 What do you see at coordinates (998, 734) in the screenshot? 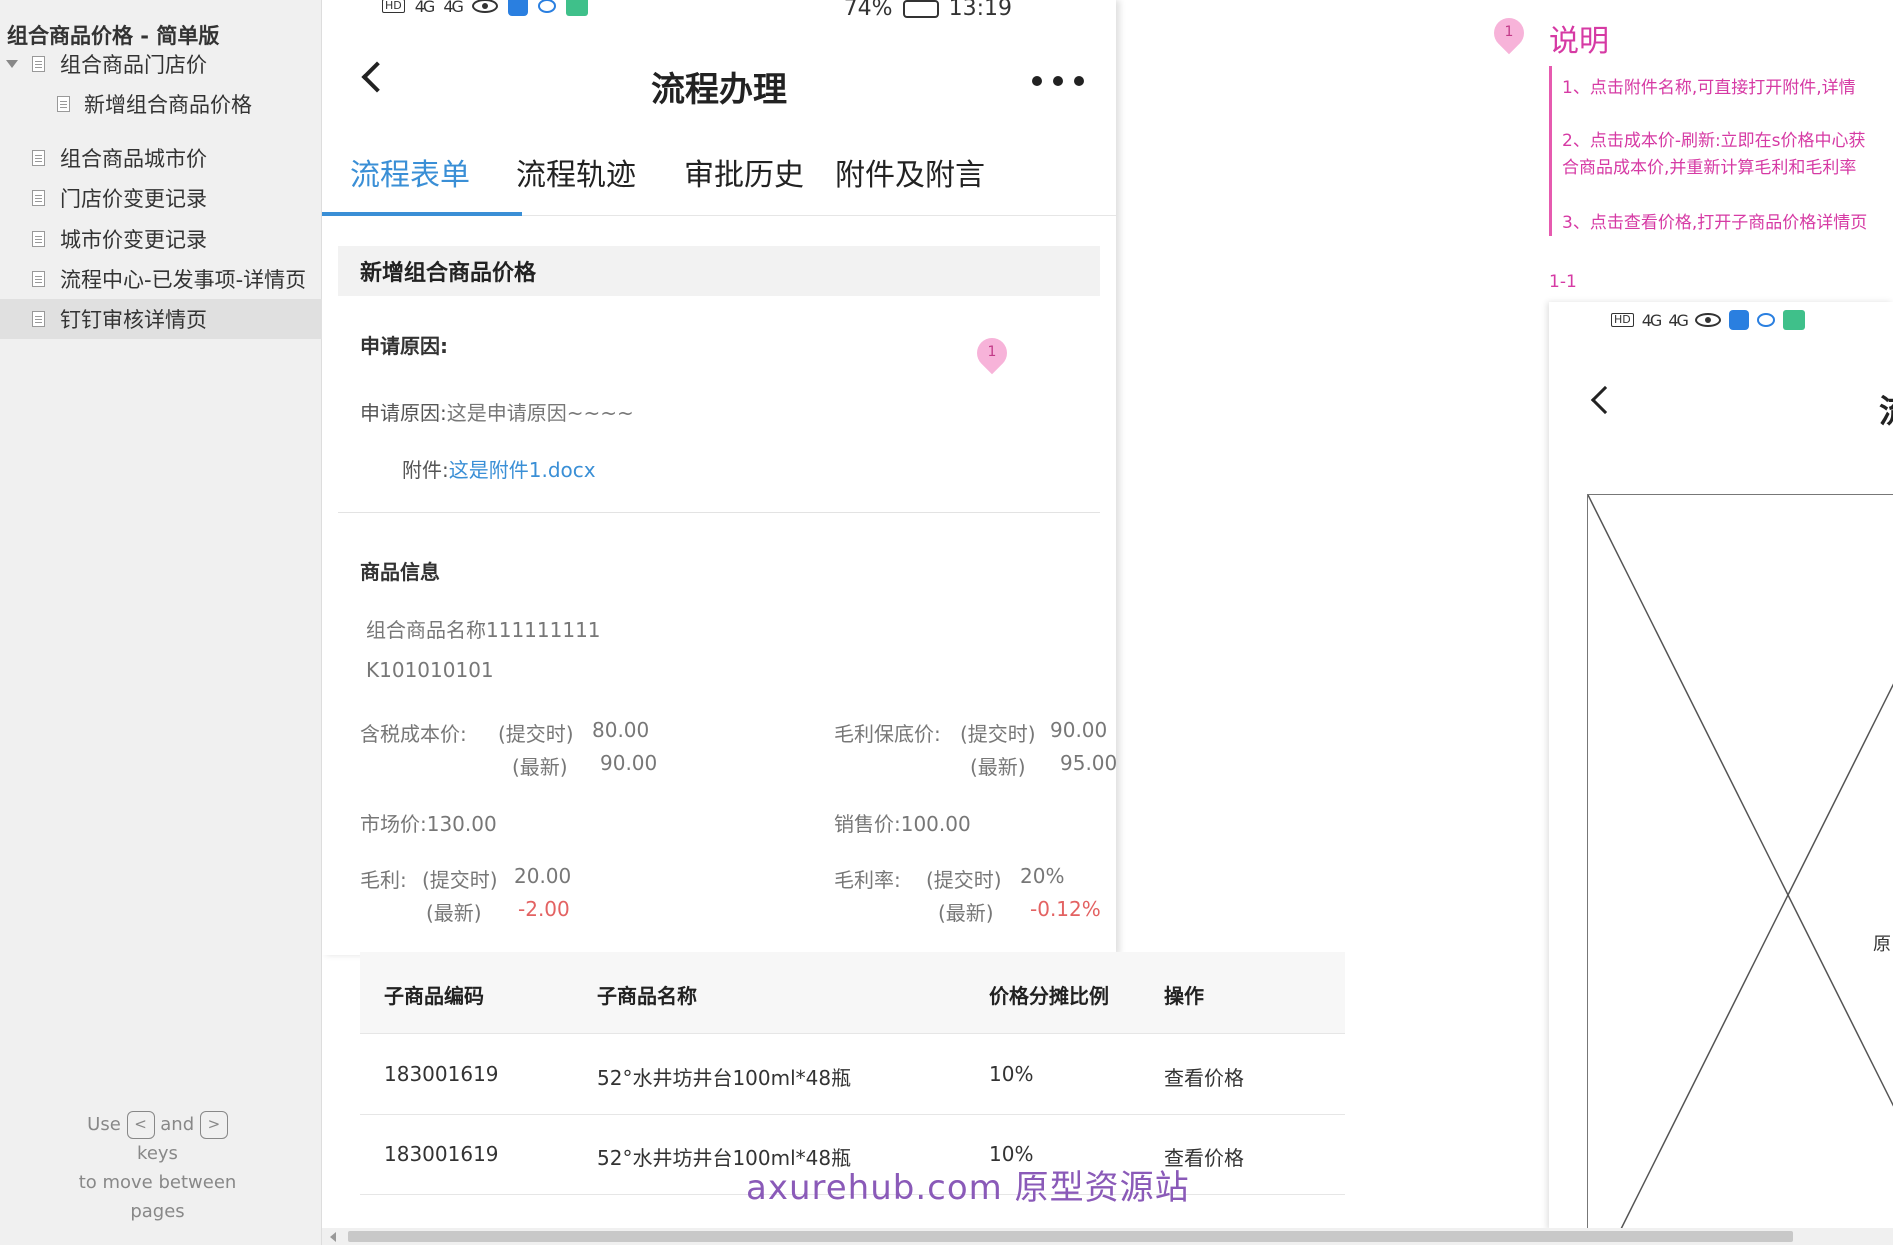
I see `floor-price-submit-tag: (提交时)` at bounding box center [998, 734].